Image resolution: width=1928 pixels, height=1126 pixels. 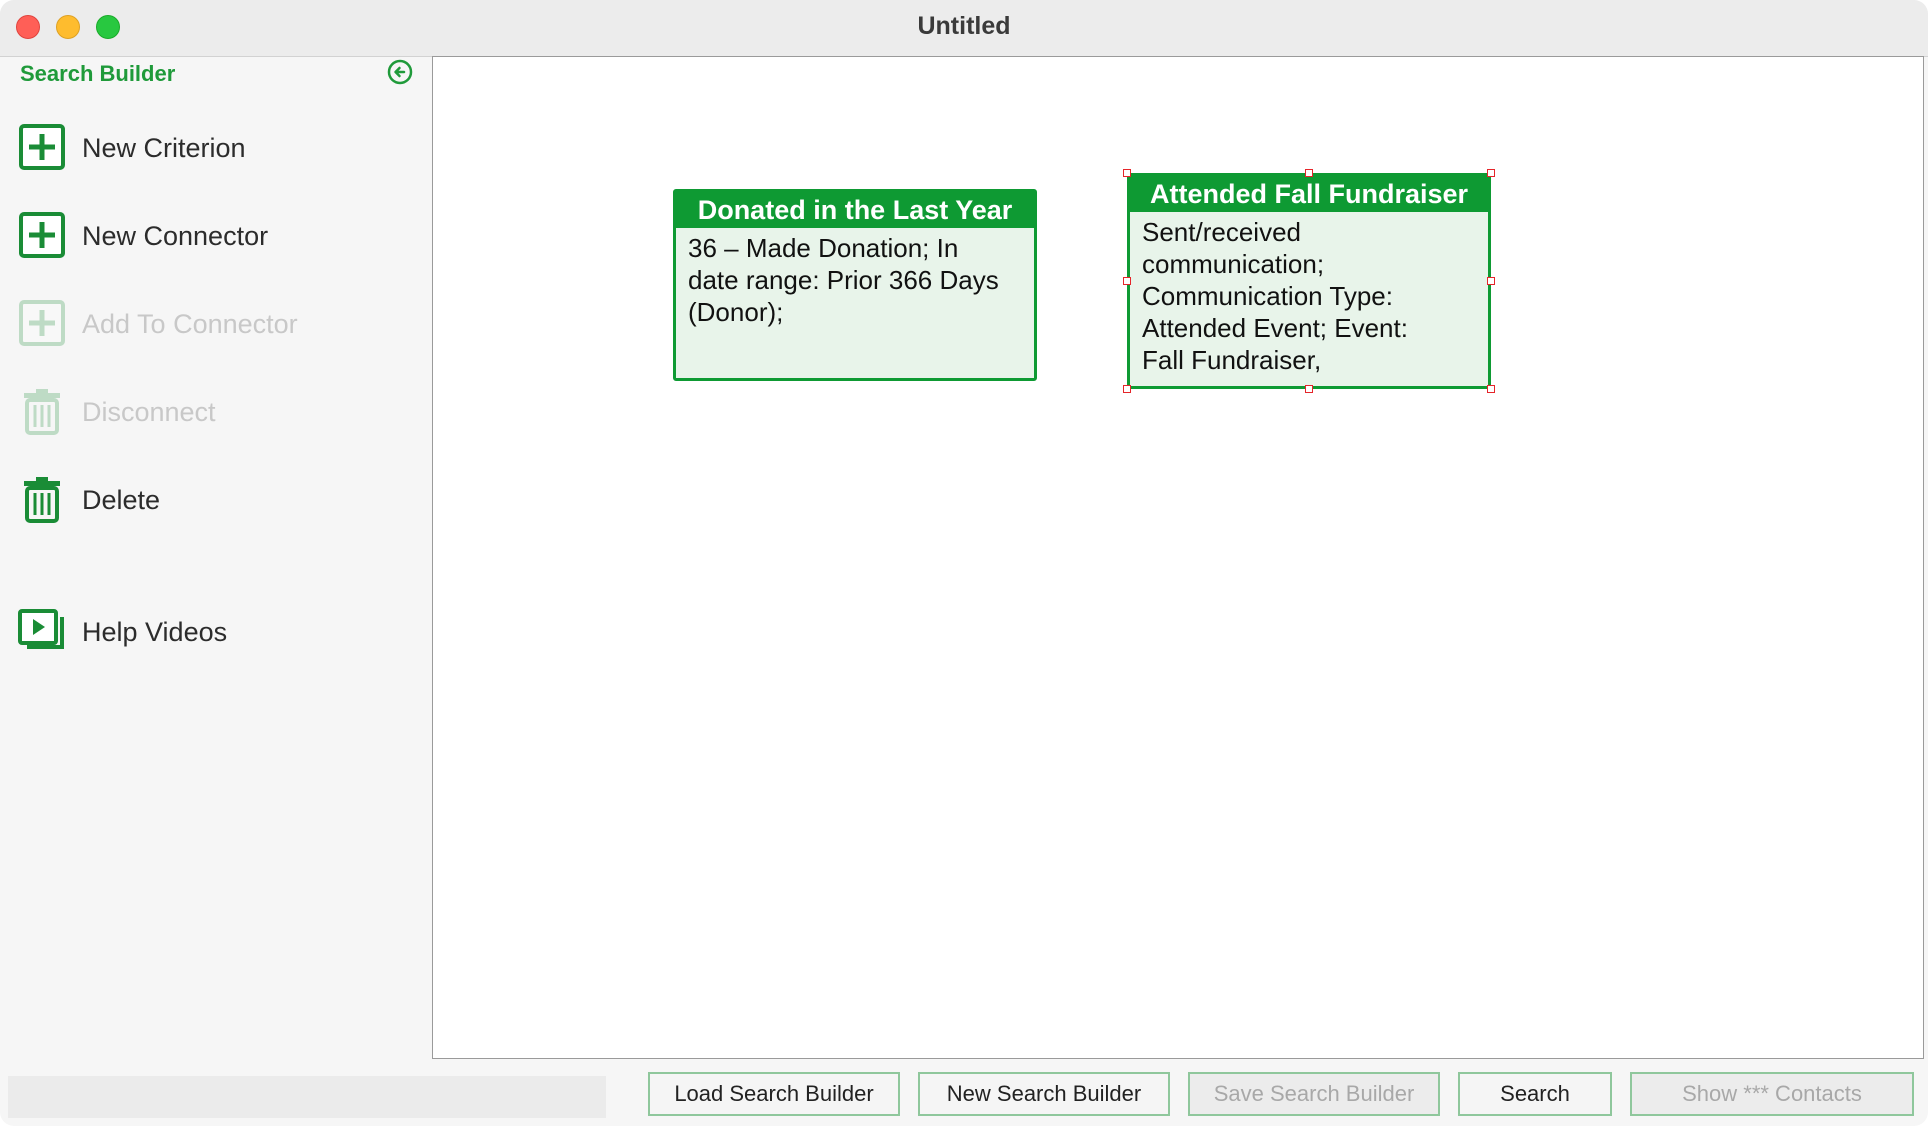 I want to click on help-videos-button: Help Videos, so click(x=214, y=631).